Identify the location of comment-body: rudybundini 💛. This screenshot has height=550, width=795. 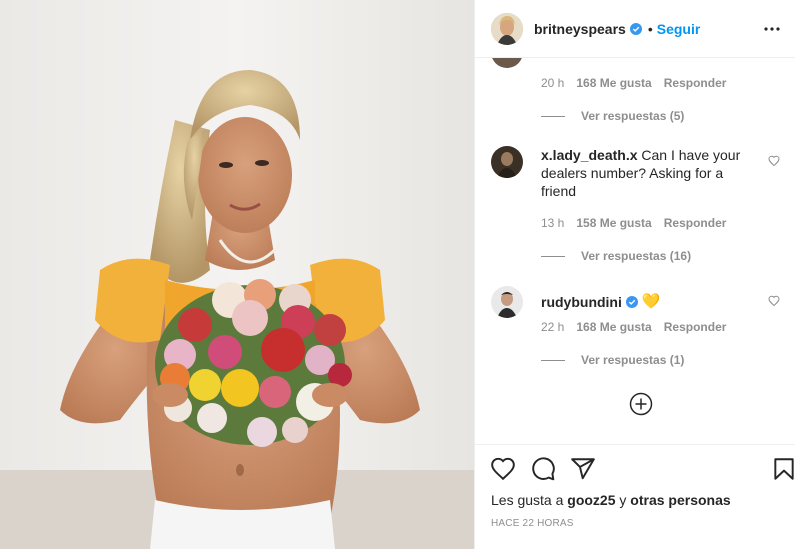
(646, 302).